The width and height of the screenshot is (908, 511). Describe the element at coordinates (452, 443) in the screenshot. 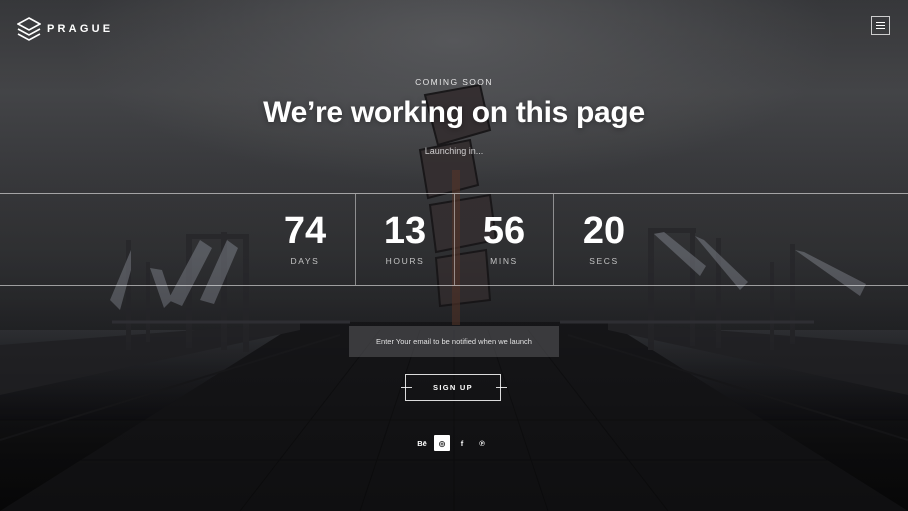

I see `social-links: Bē ◎ f ℗` at that location.